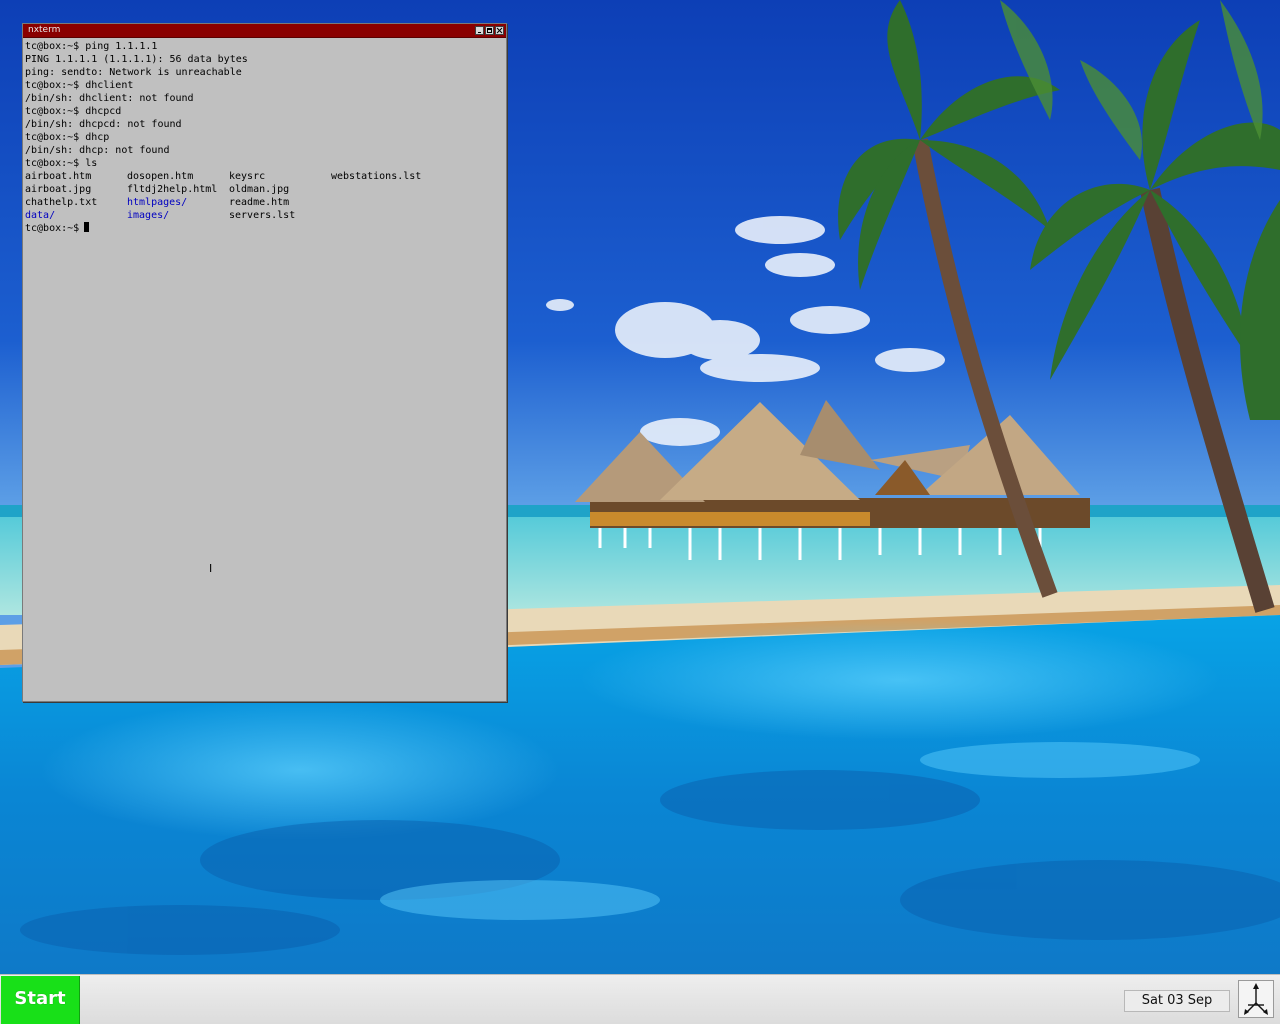 The width and height of the screenshot is (1280, 1024). I want to click on ls-file: airboat.jpg, so click(58, 189).